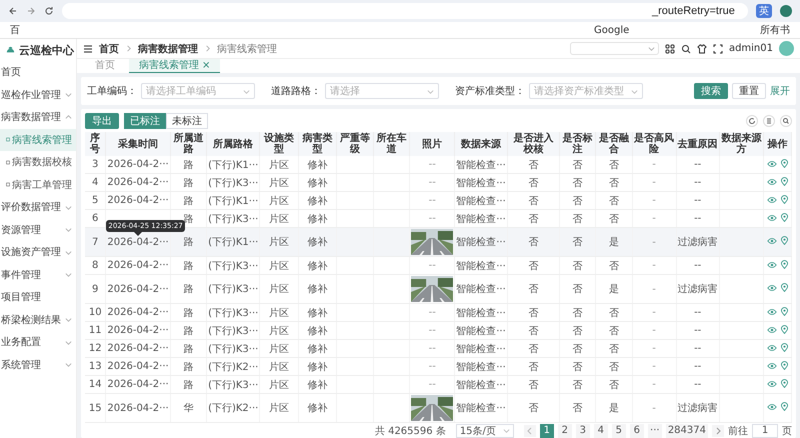 Image resolution: width=800 pixels, height=438 pixels. Describe the element at coordinates (485, 431) in the screenshot. I see `page-size-select: 15条/页` at that location.